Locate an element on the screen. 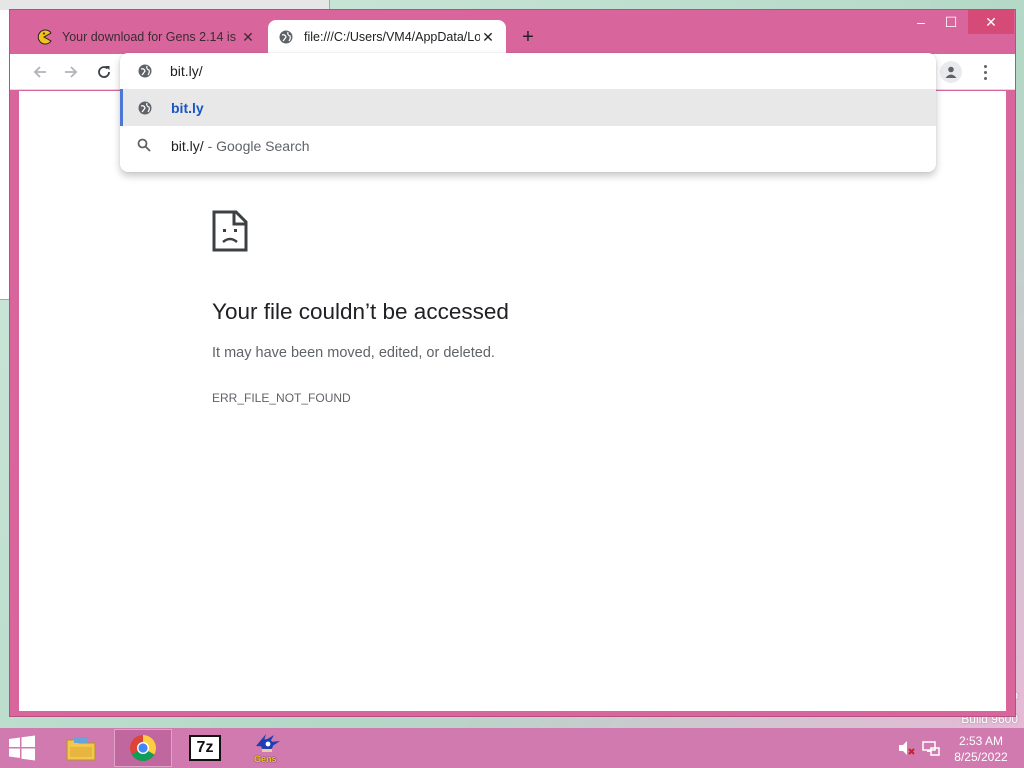 The width and height of the screenshot is (1024, 768). start-button is located at coordinates (23, 749).